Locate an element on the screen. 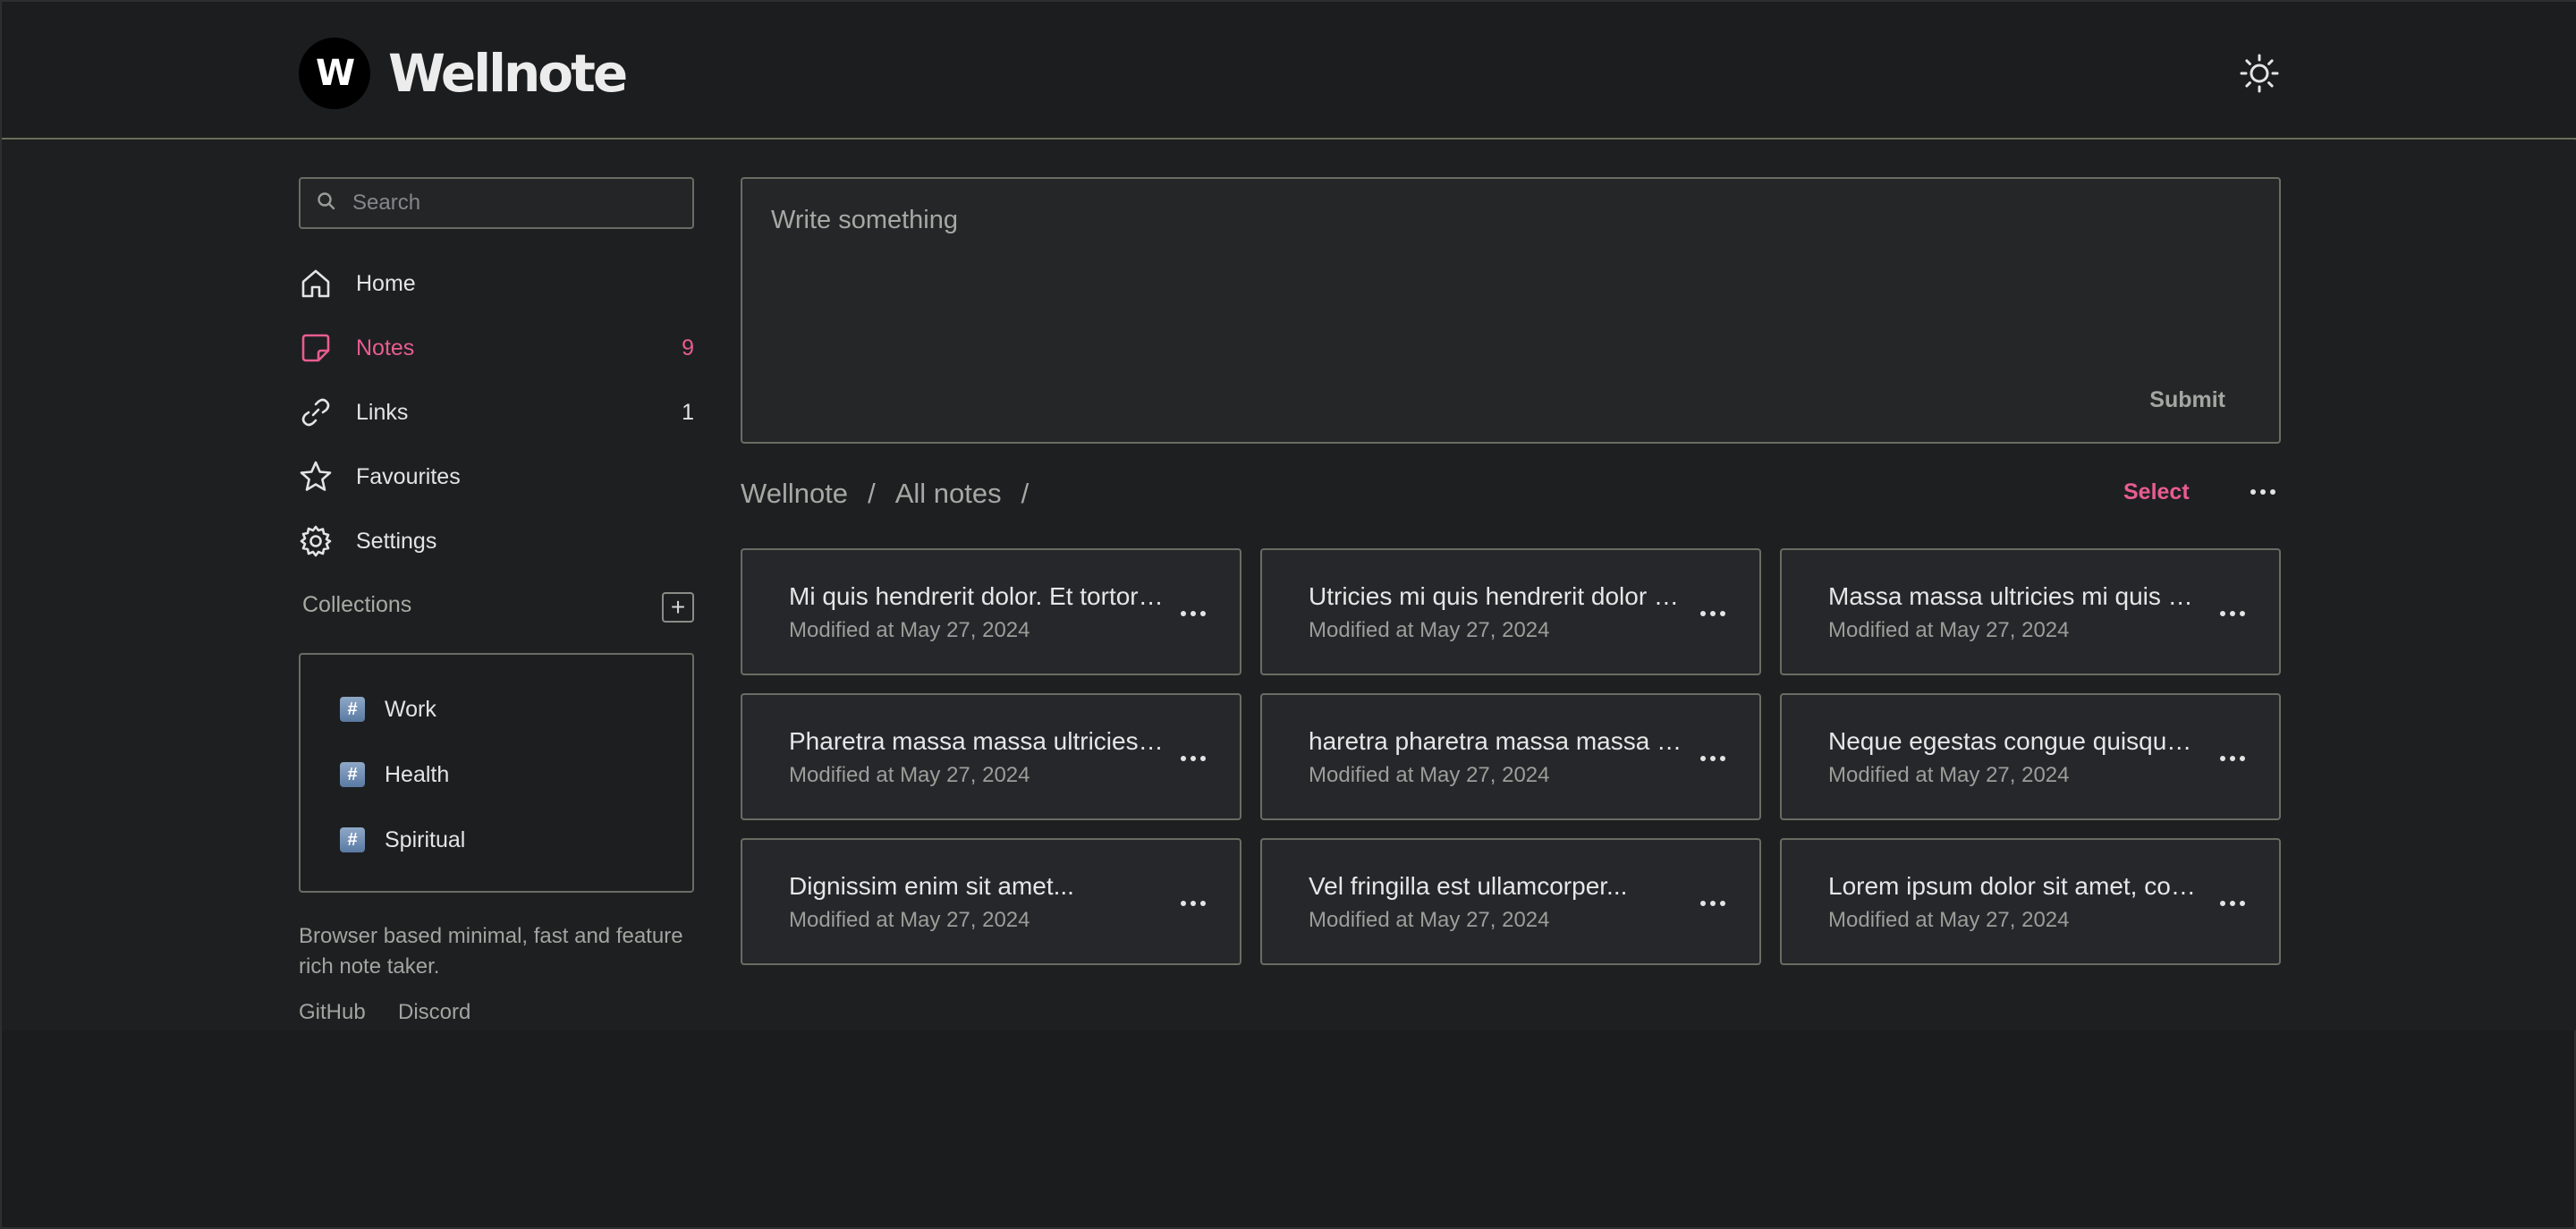 This screenshot has height=1229, width=2576. link-icon is located at coordinates (317, 412).